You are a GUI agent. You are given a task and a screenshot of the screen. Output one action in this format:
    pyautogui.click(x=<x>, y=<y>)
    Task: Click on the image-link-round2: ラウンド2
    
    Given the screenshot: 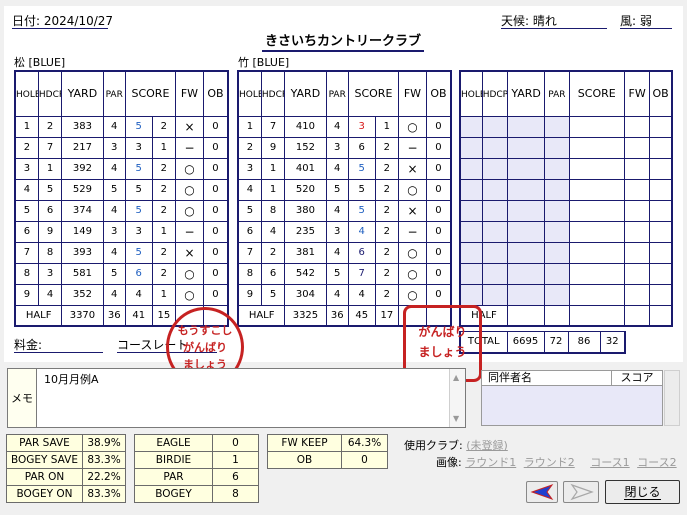 What is the action you would take?
    pyautogui.click(x=549, y=462)
    